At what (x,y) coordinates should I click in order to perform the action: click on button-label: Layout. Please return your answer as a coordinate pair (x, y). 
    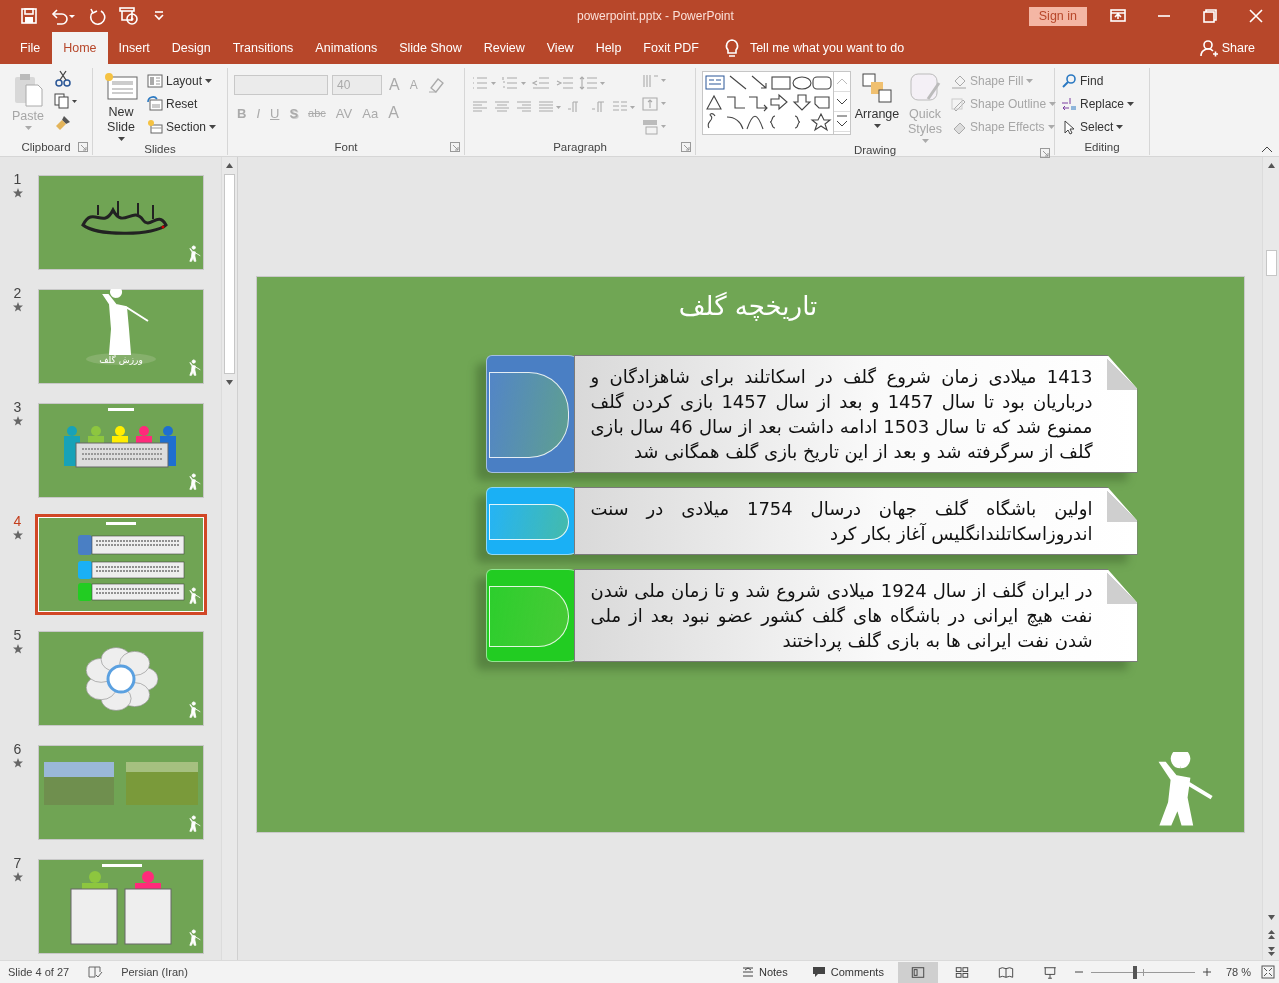
    Looking at the image, I should click on (184, 81).